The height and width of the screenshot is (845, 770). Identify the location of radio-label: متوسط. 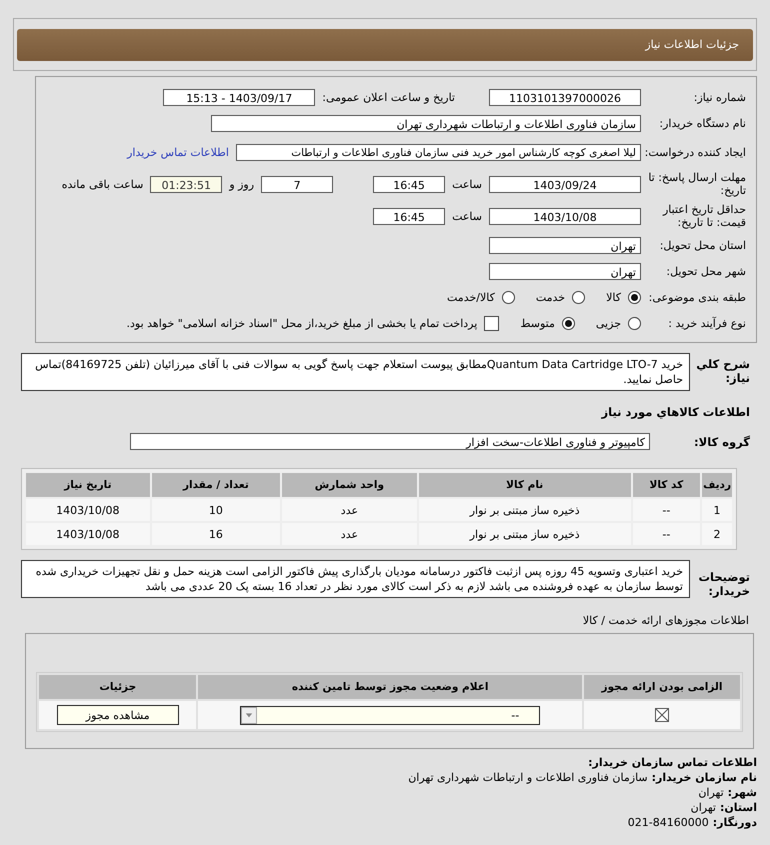
(537, 323).